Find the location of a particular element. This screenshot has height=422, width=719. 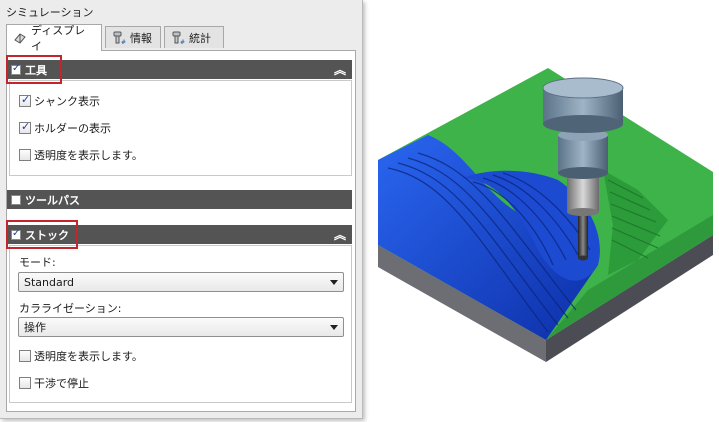

tool-info-icon: # is located at coordinates (119, 38).